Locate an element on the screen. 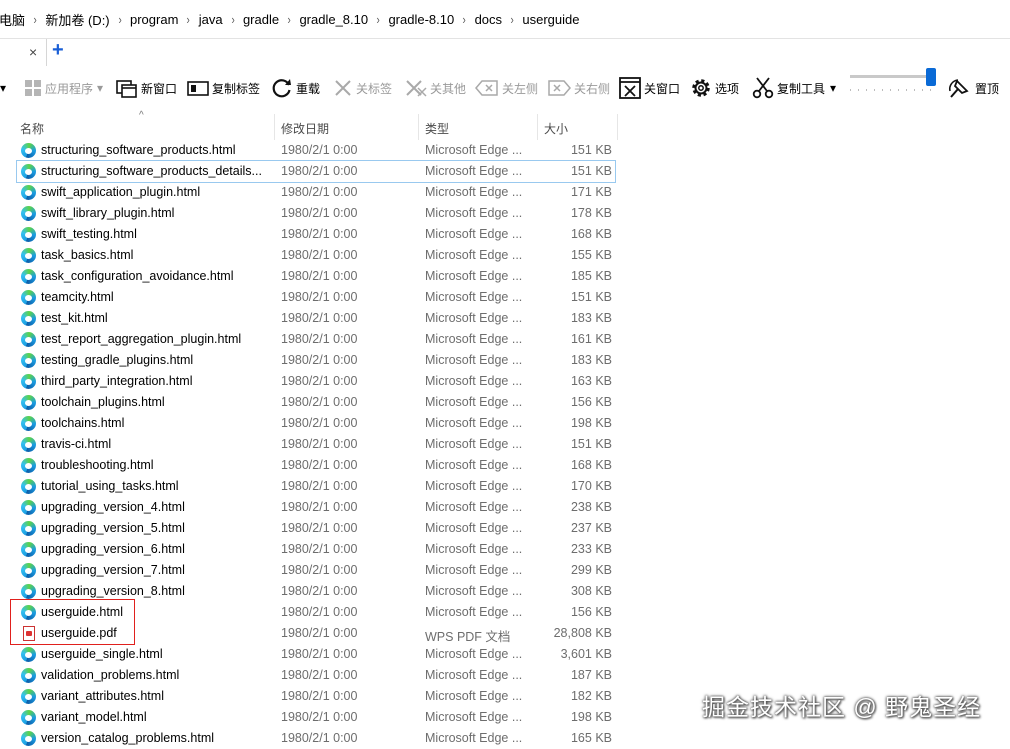 This screenshot has width=1010, height=749. file-size: 233 KB is located at coordinates (591, 549).